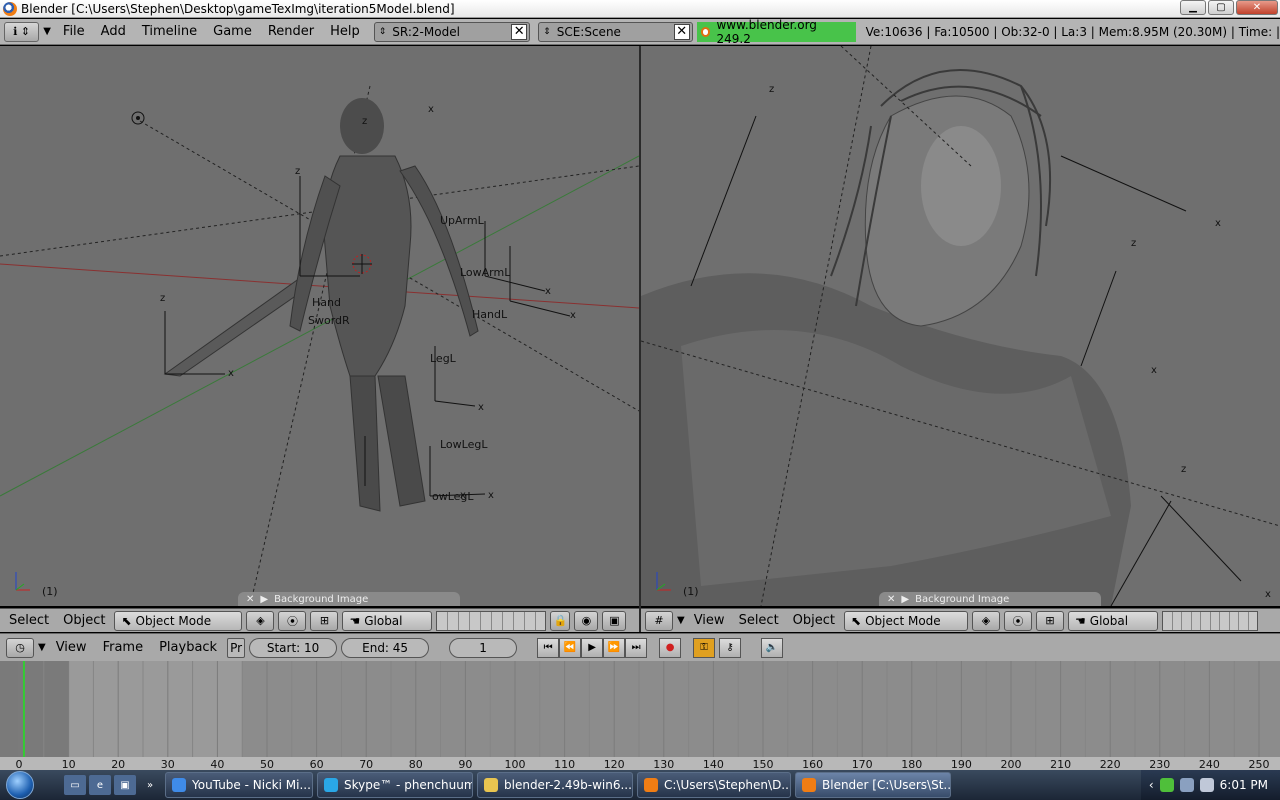 The image size is (1280, 800). What do you see at coordinates (1193, 7) in the screenshot?
I see `minimize-button: ▁` at bounding box center [1193, 7].